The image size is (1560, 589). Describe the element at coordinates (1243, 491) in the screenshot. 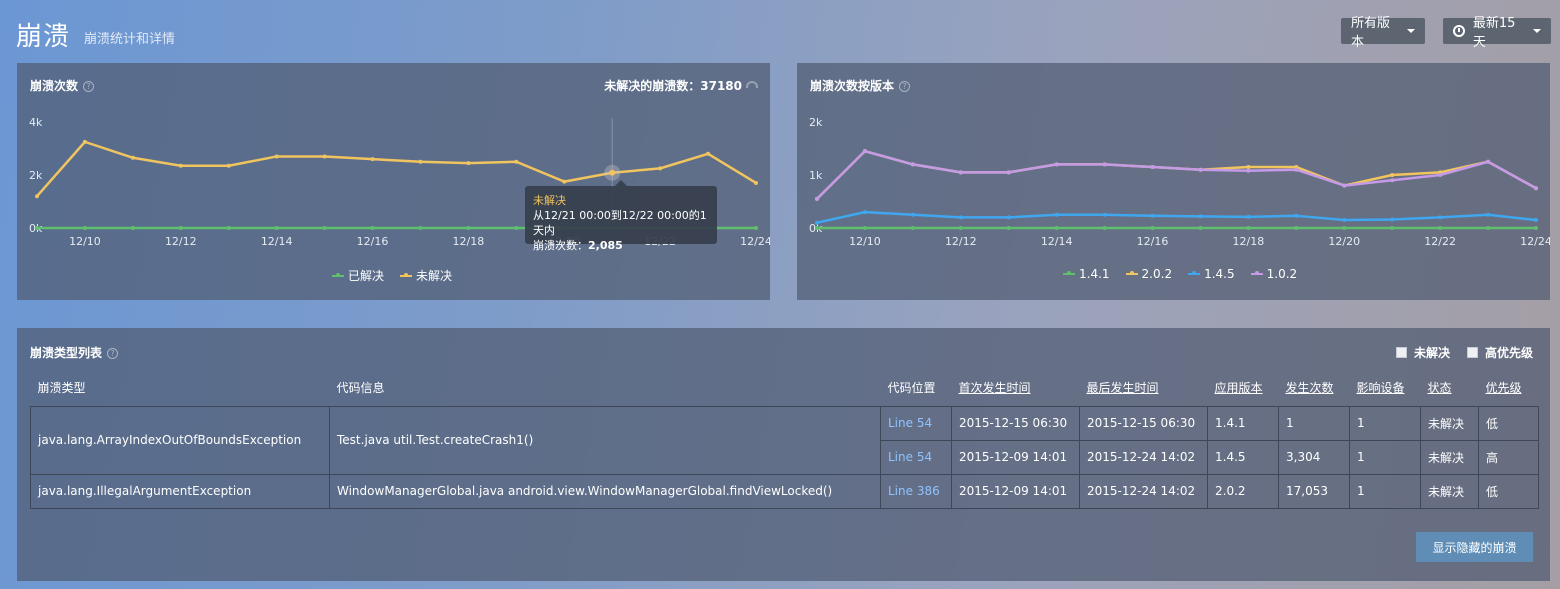

I see `version-cell: 2.0.2` at that location.